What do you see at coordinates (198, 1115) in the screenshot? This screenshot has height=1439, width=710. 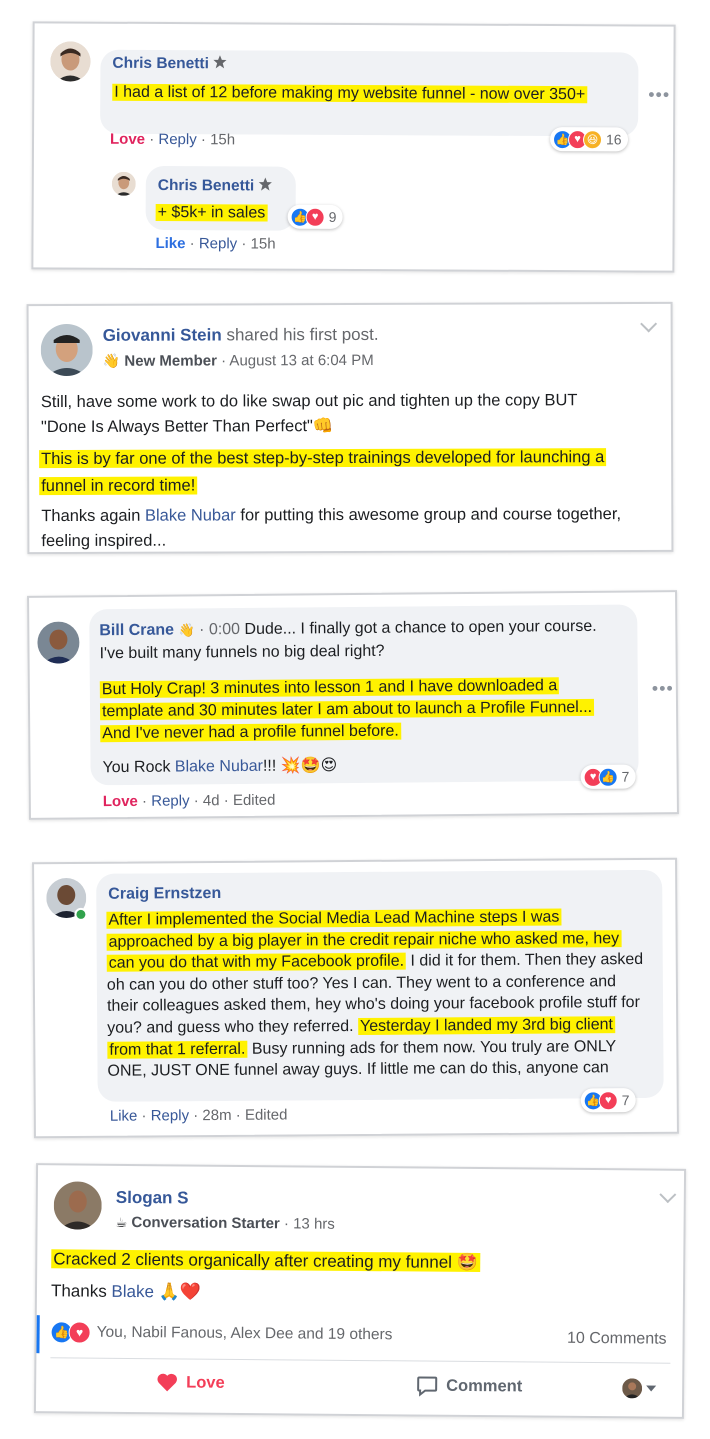 I see `comment-actions: Like · Reply · 28m · Edited` at bounding box center [198, 1115].